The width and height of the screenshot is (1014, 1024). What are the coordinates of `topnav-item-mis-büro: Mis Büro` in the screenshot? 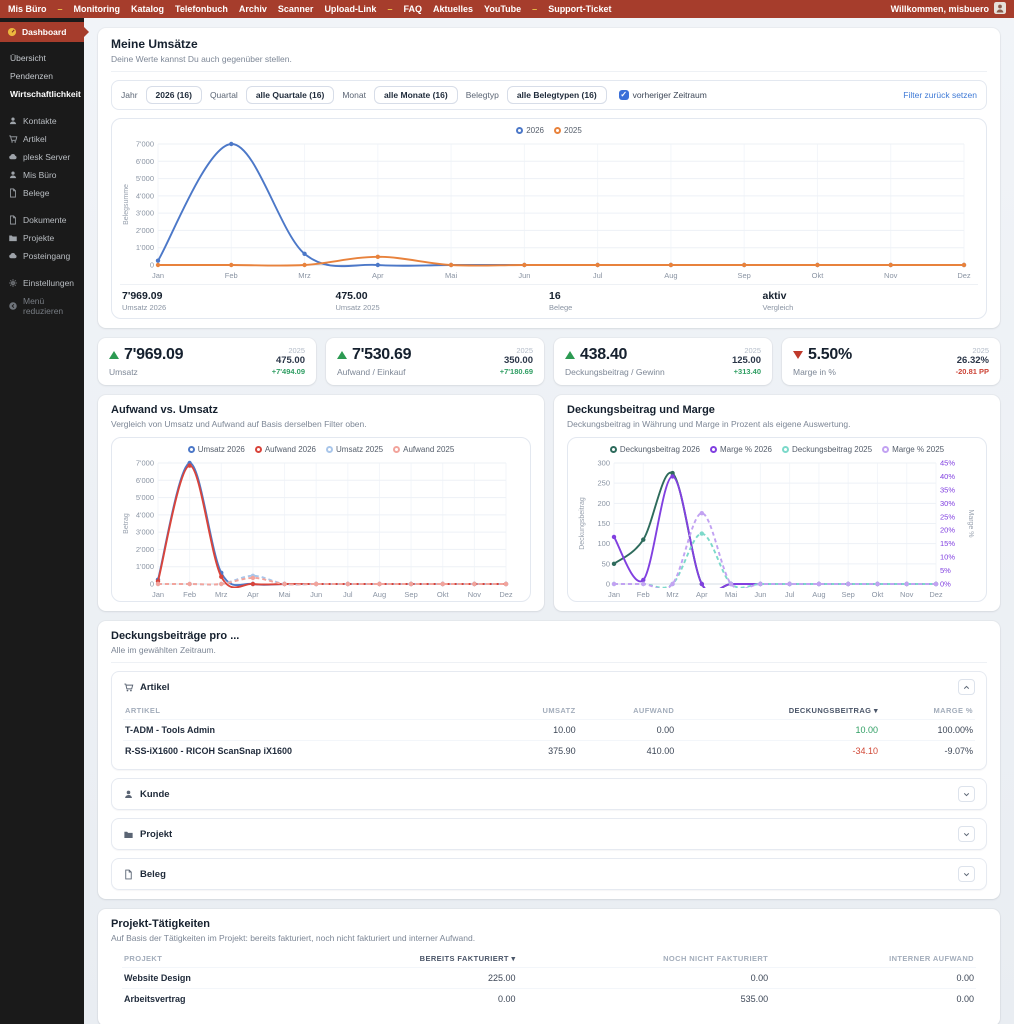 It's located at (27, 9).